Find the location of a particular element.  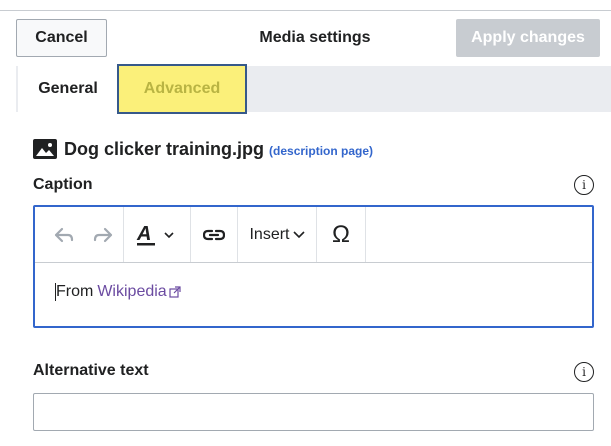

top-divider is located at coordinates (305, 10).